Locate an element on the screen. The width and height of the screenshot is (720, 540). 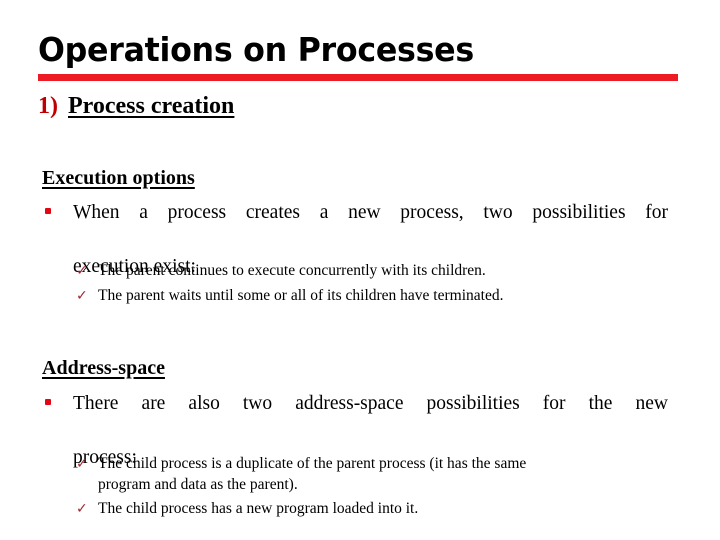
page-title: Operations on Processes is located at coordinates (256, 49).